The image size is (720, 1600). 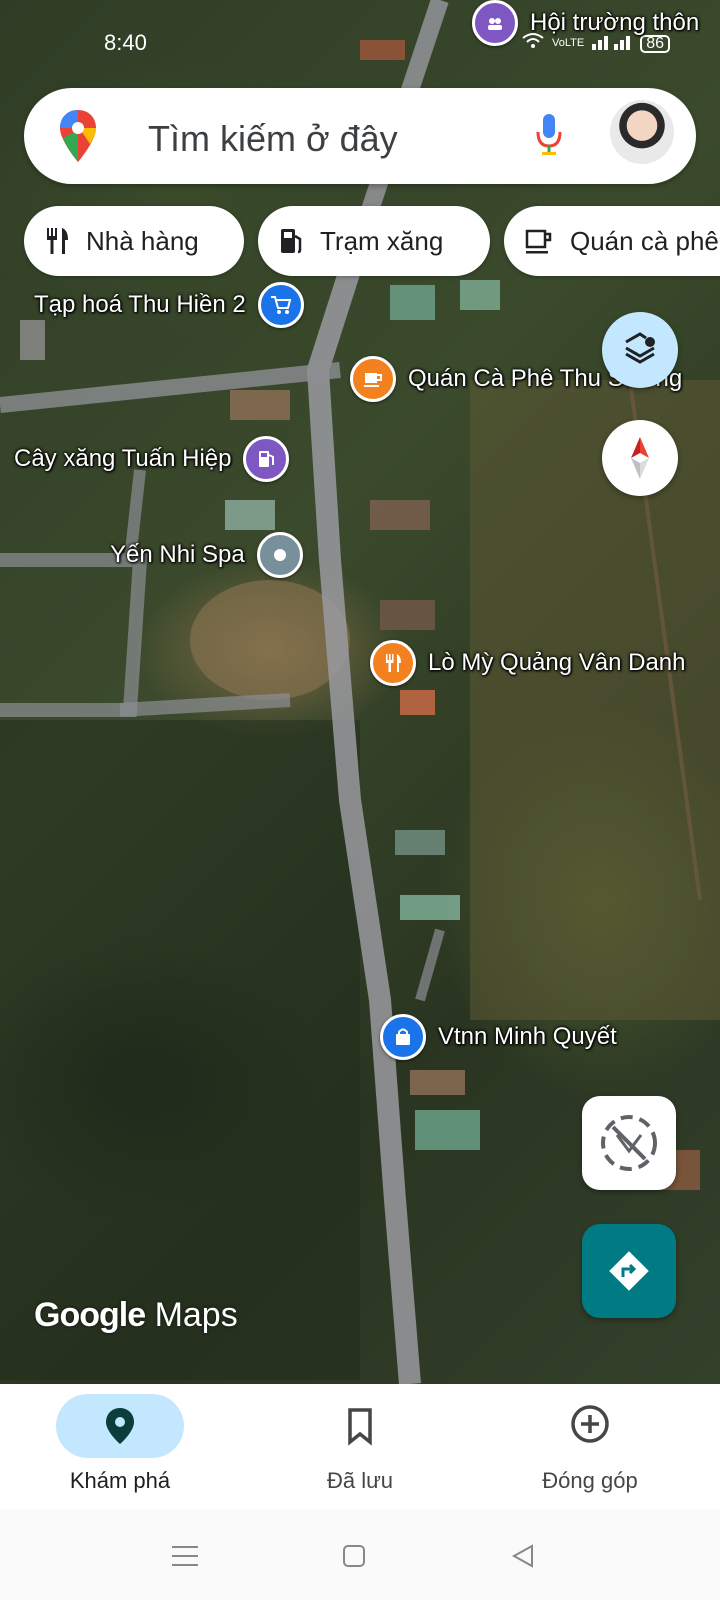 I want to click on search-bar: Tìm kiếm ở đây, so click(x=360, y=136).